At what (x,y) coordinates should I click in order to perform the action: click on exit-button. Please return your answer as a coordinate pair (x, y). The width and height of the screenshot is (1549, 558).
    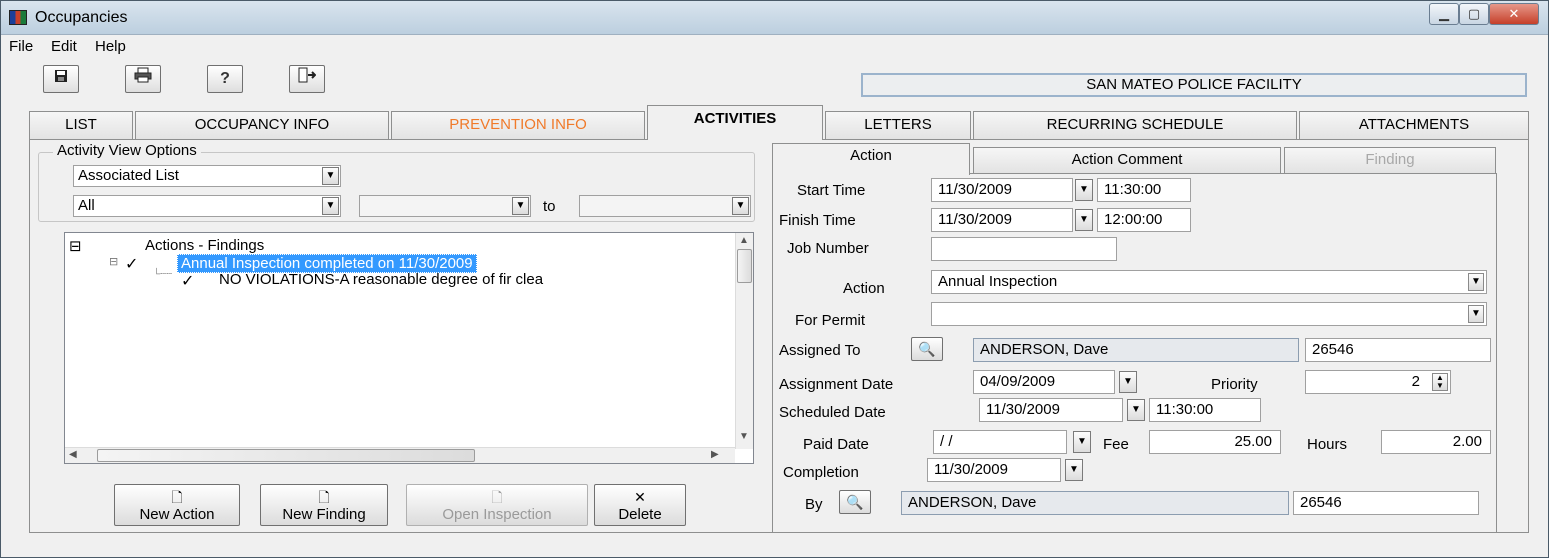
    Looking at the image, I should click on (307, 79).